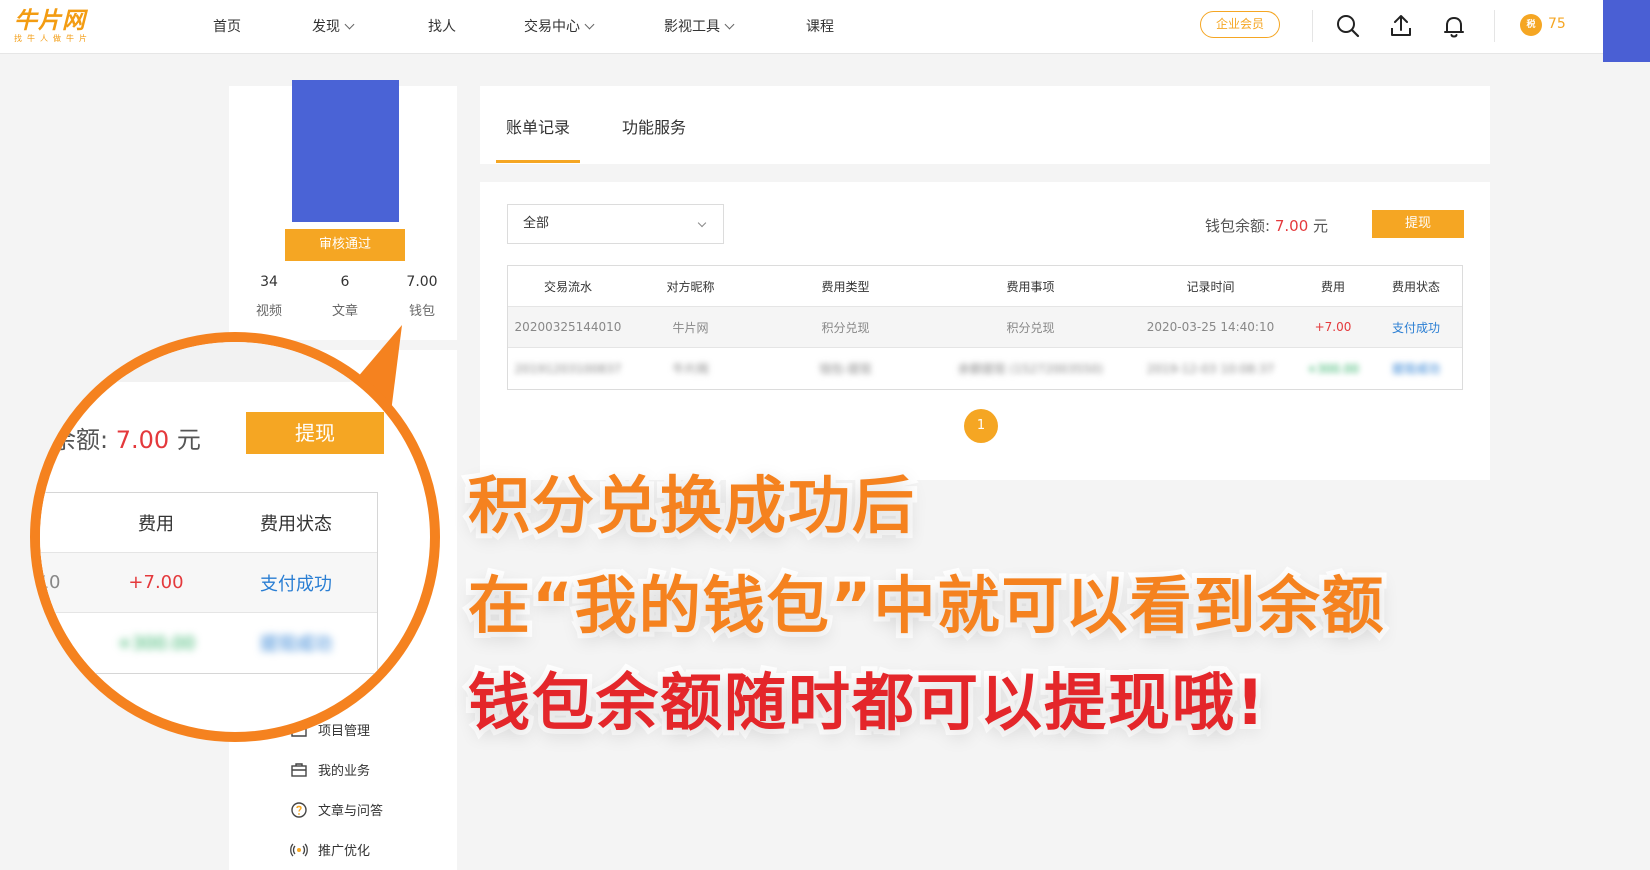  Describe the element at coordinates (1531, 25) in the screenshot. I see `coin-icon: 税` at that location.